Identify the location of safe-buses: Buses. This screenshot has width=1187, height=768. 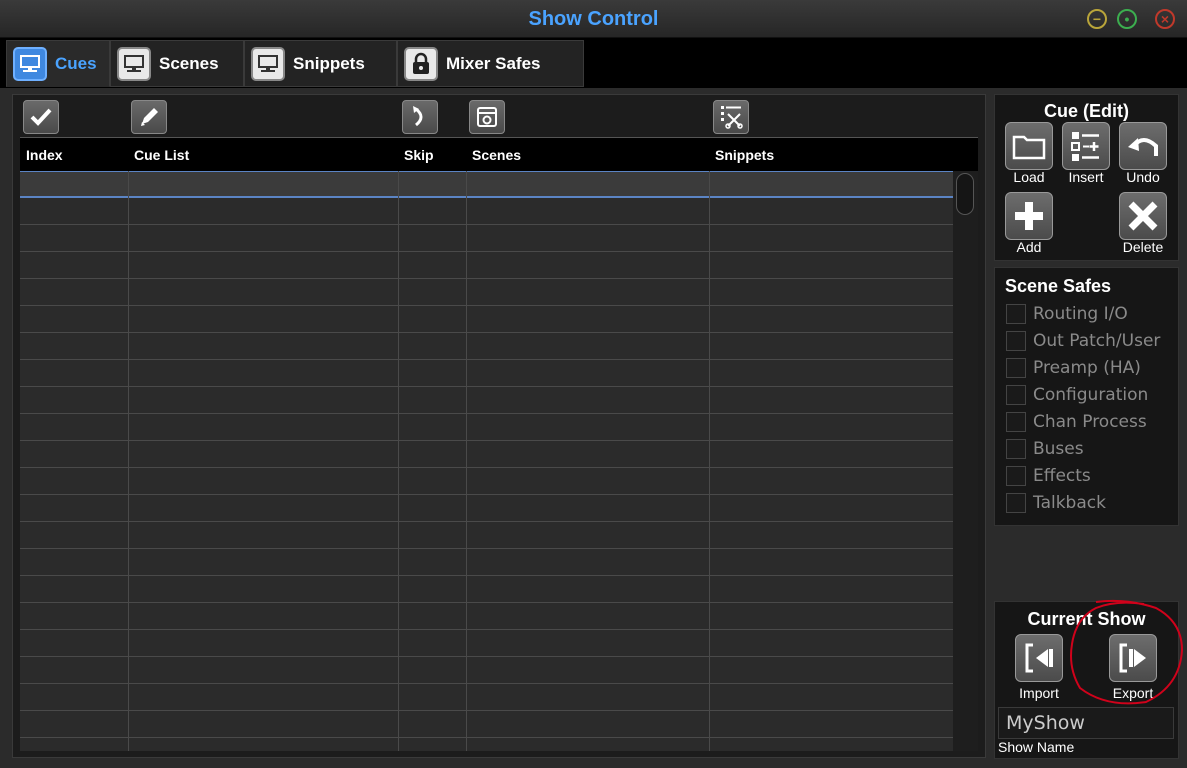
(1045, 449).